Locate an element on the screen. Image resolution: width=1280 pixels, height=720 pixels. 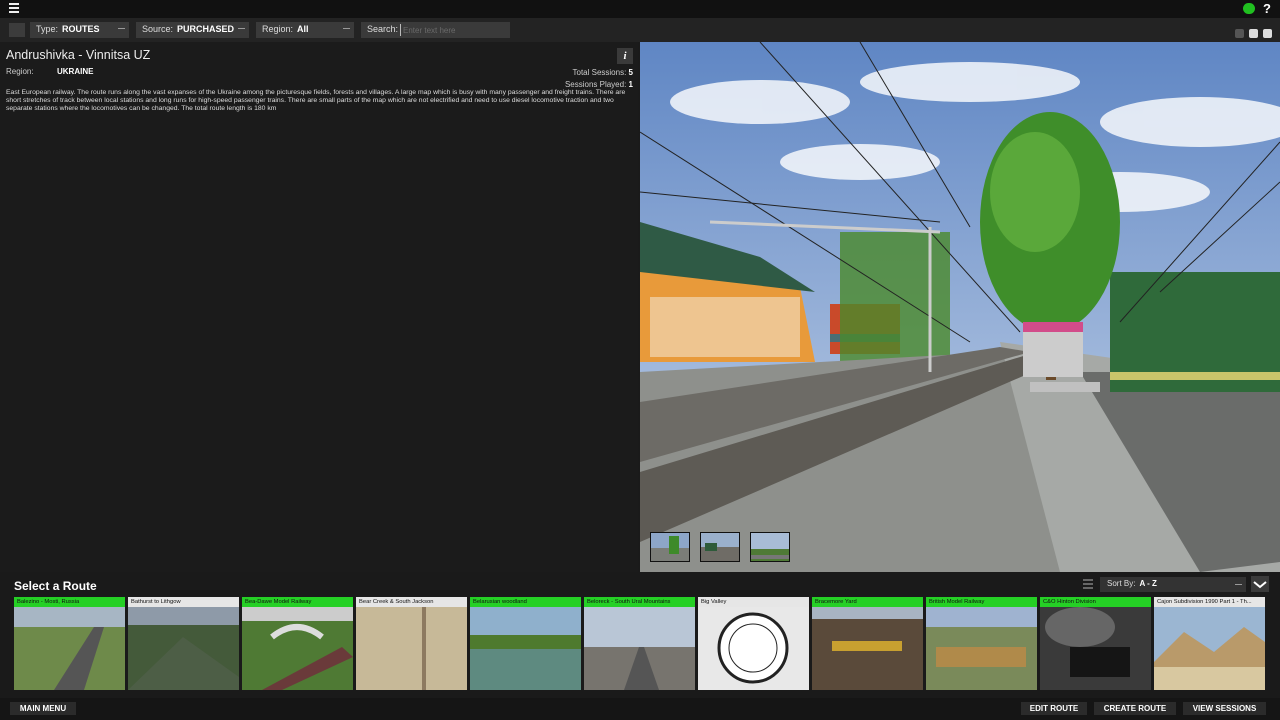
type-label: Type: is located at coordinates (47, 29).